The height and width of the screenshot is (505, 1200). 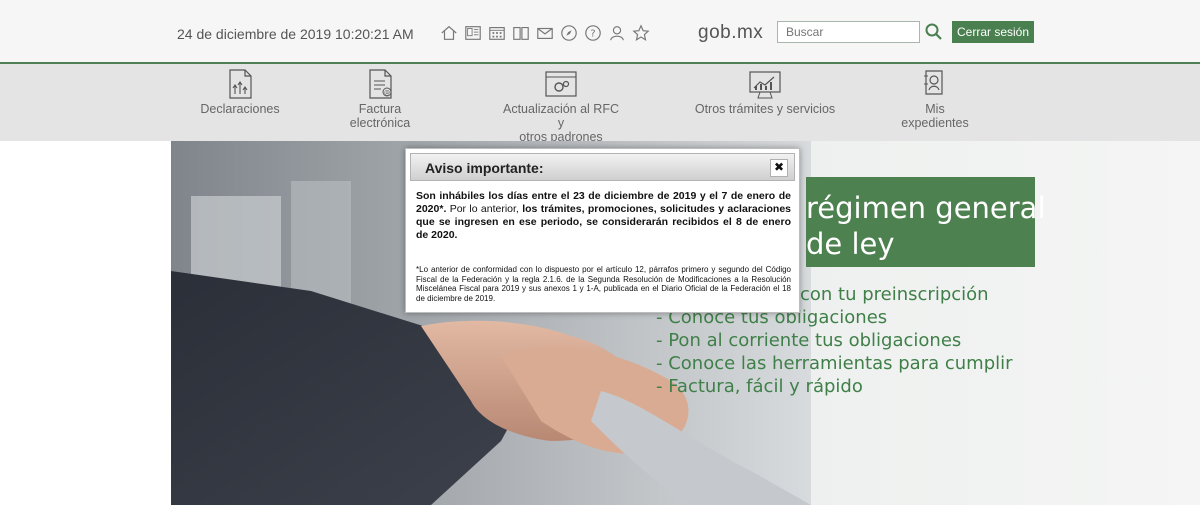 I want to click on document-icon, so click(x=473, y=33).